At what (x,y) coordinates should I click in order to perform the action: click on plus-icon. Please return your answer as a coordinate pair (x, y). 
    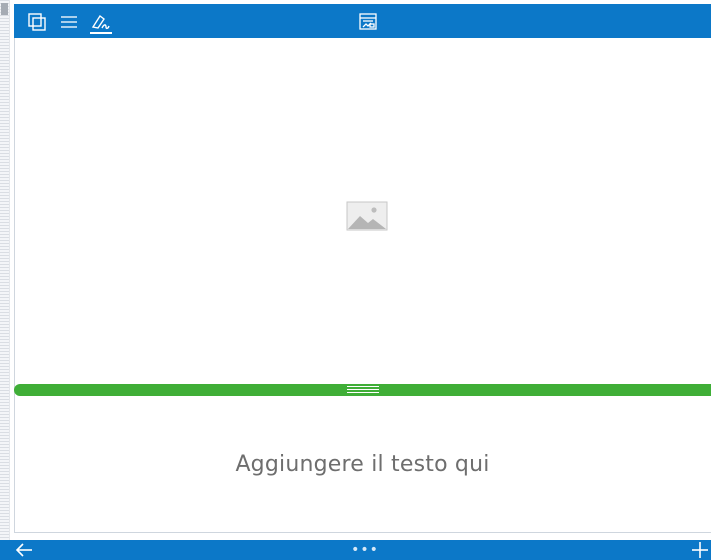
    Looking at the image, I should click on (700, 550).